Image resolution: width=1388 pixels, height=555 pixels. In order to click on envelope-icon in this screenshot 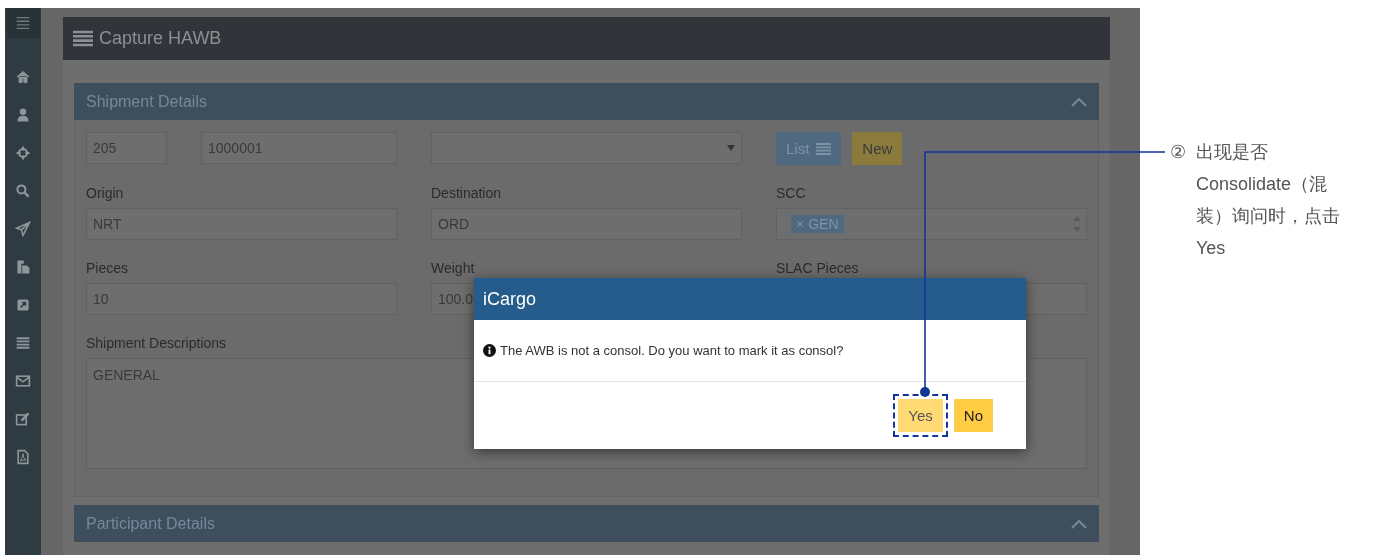, I will do `click(23, 381)`.